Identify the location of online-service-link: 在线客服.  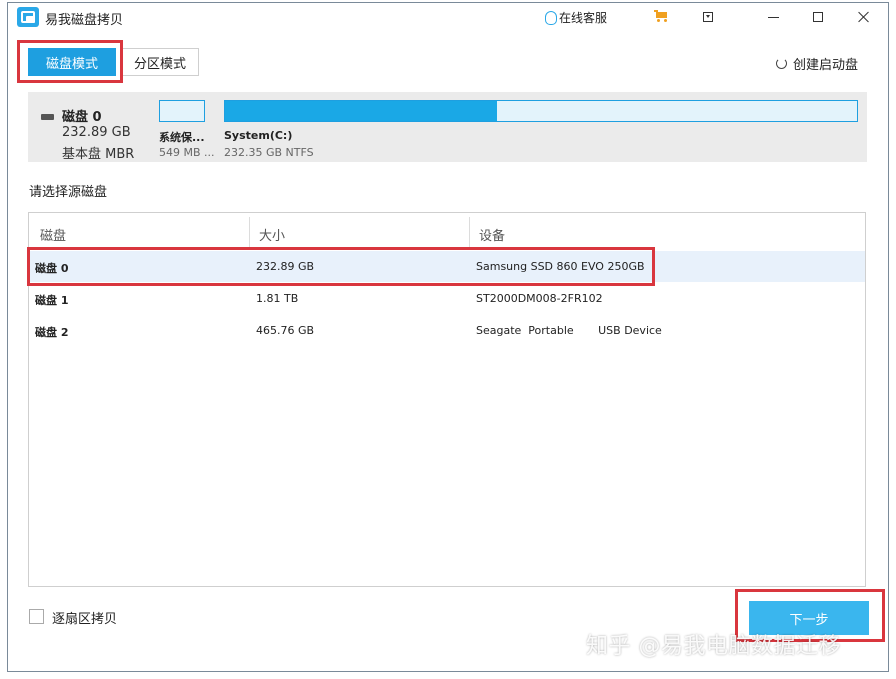
(576, 17).